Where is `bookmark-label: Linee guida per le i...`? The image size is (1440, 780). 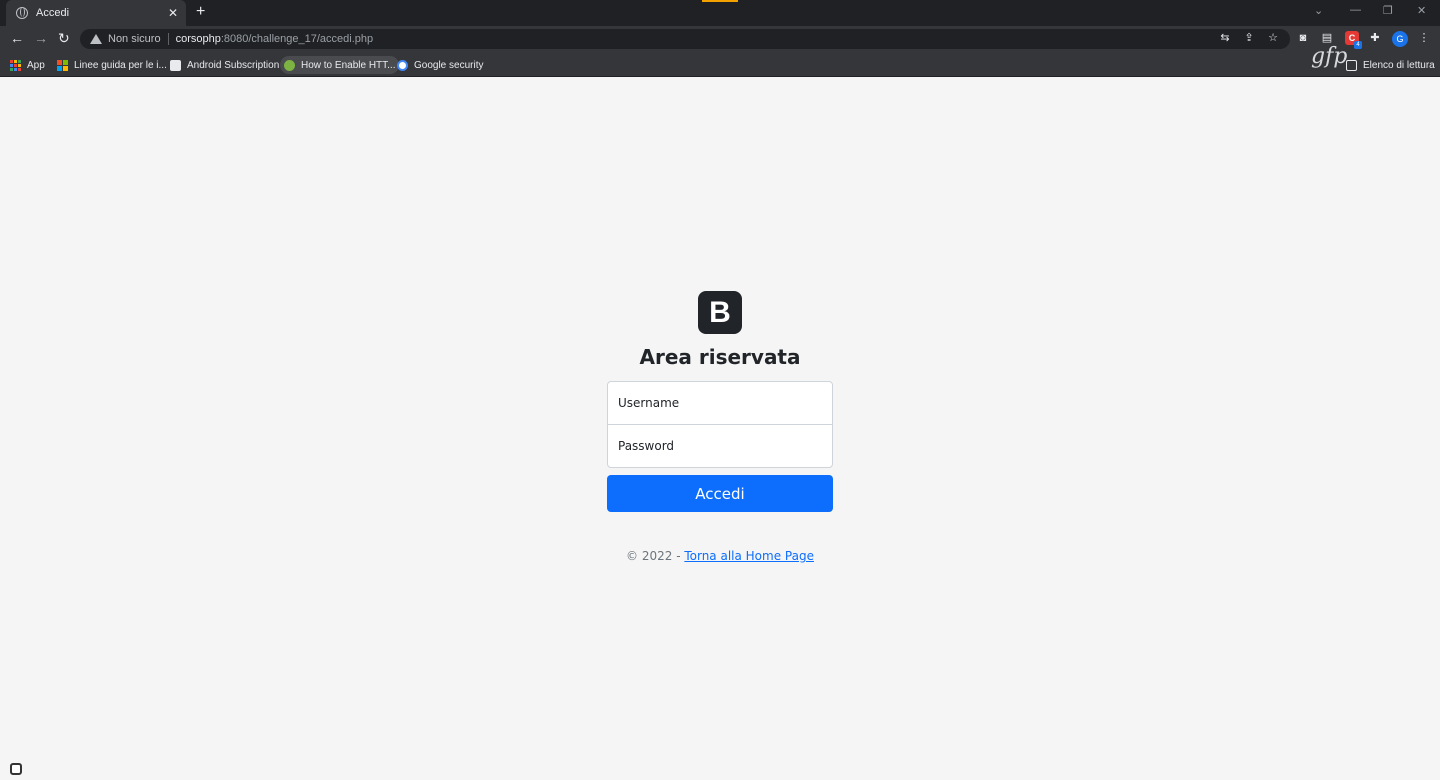
bookmark-label: Linee guida per le i... is located at coordinates (120, 65).